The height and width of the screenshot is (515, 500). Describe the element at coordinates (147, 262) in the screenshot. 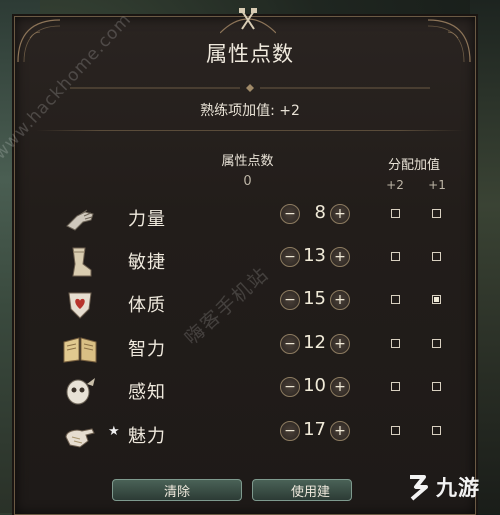

I see `attribute-name: 敏捷` at that location.